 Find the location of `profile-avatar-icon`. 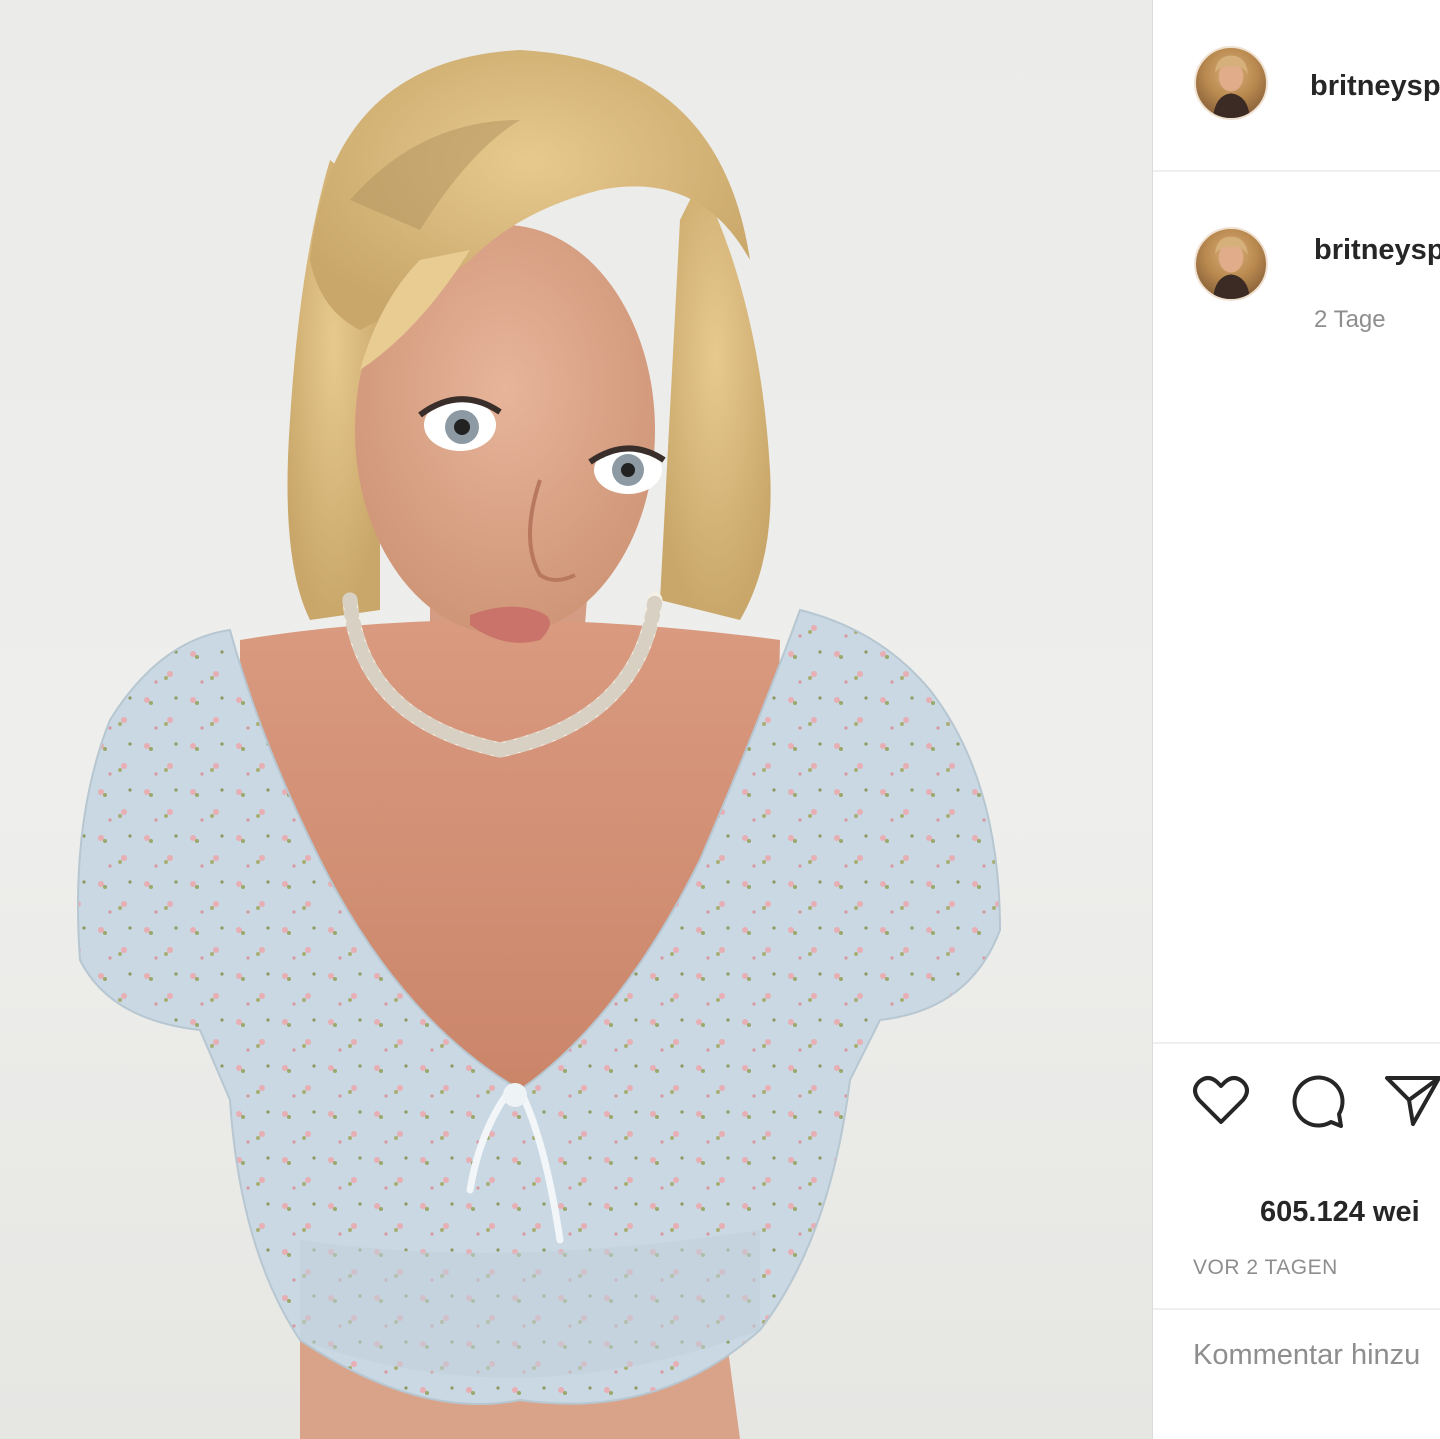

profile-avatar-icon is located at coordinates (1231, 83).